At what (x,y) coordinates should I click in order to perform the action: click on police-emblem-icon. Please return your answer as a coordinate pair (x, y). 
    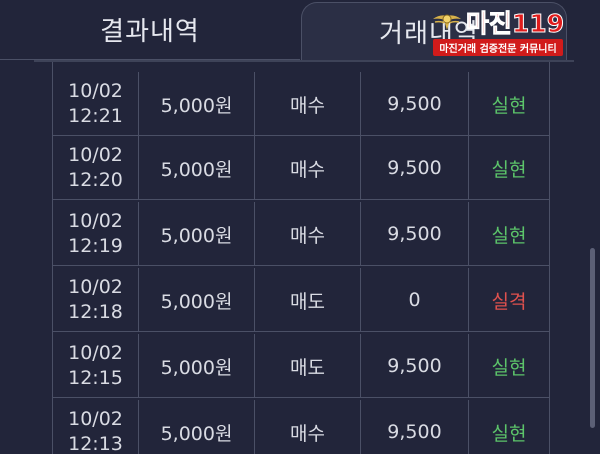
    Looking at the image, I should click on (446, 22).